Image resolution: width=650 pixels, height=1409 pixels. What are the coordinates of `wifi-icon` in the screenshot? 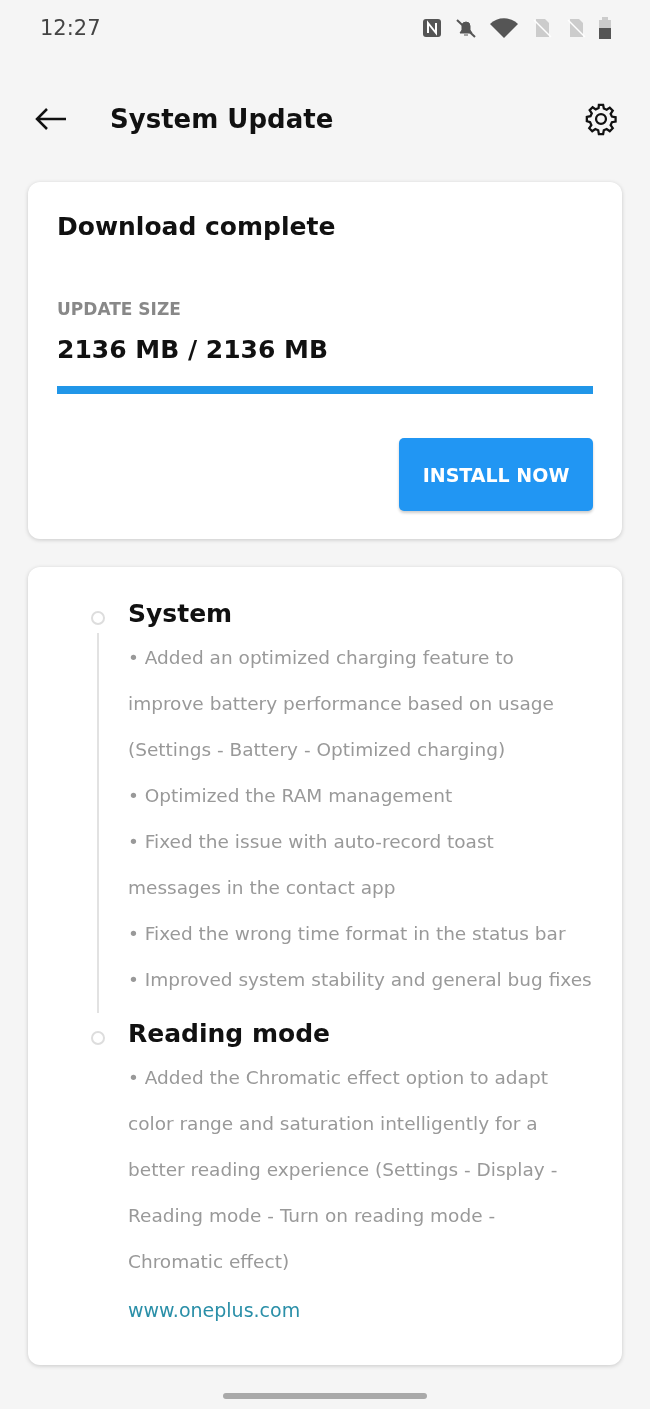 It's located at (504, 28).